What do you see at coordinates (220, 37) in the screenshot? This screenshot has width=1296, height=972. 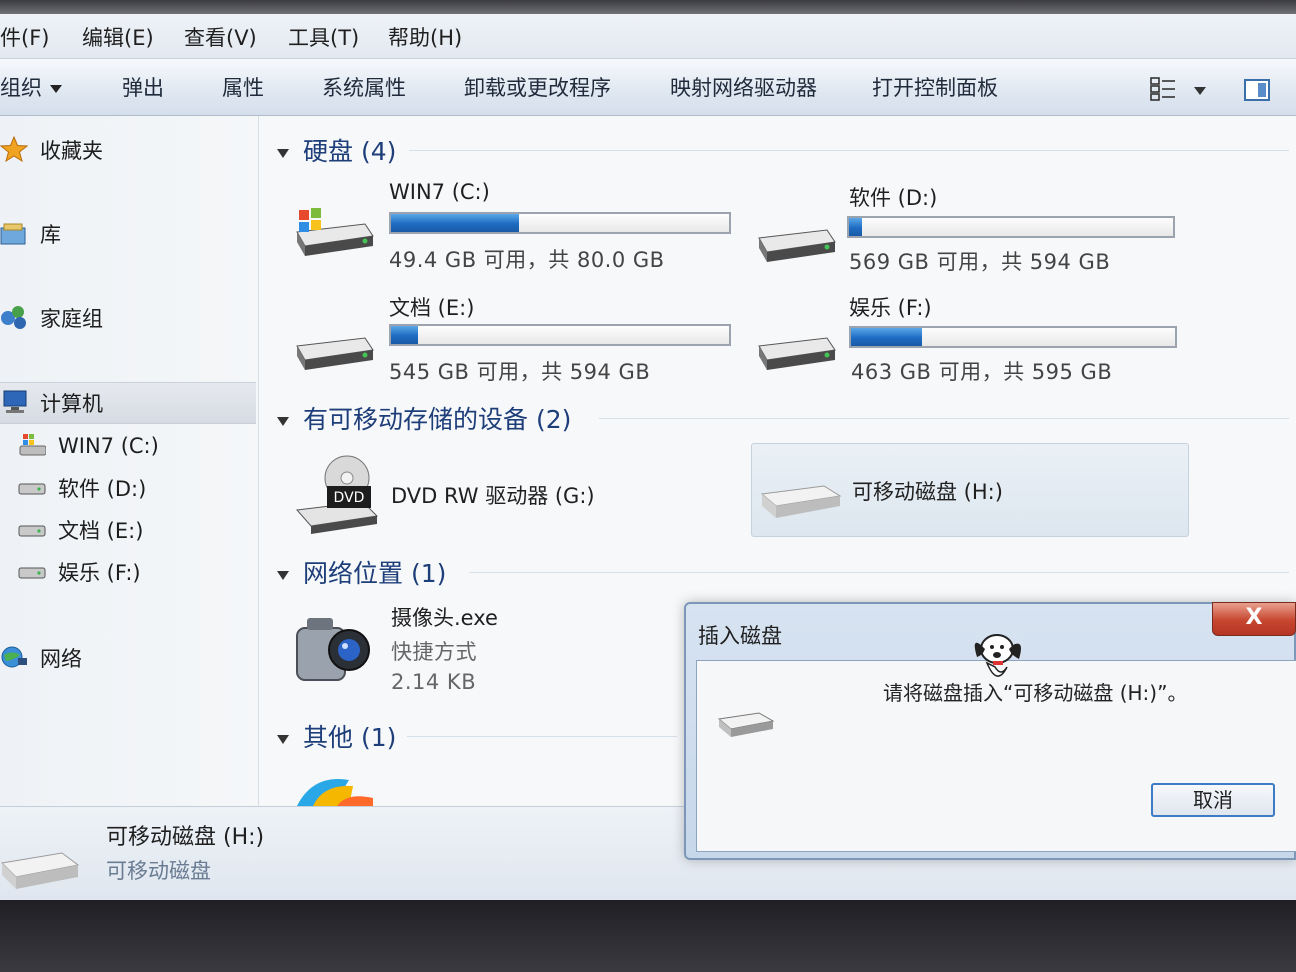 I see `menu-view: 查看(V)` at bounding box center [220, 37].